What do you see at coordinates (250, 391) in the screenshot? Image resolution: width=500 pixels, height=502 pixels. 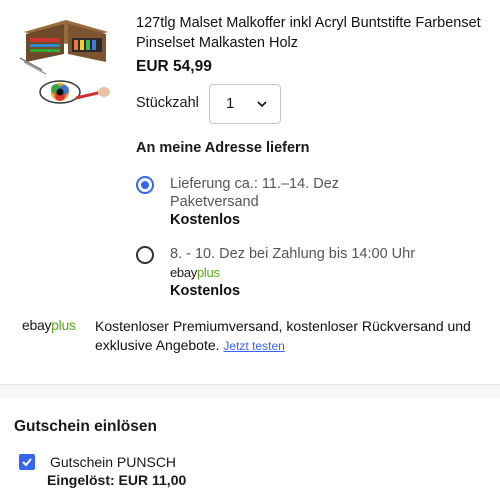 I see `section-divider` at bounding box center [250, 391].